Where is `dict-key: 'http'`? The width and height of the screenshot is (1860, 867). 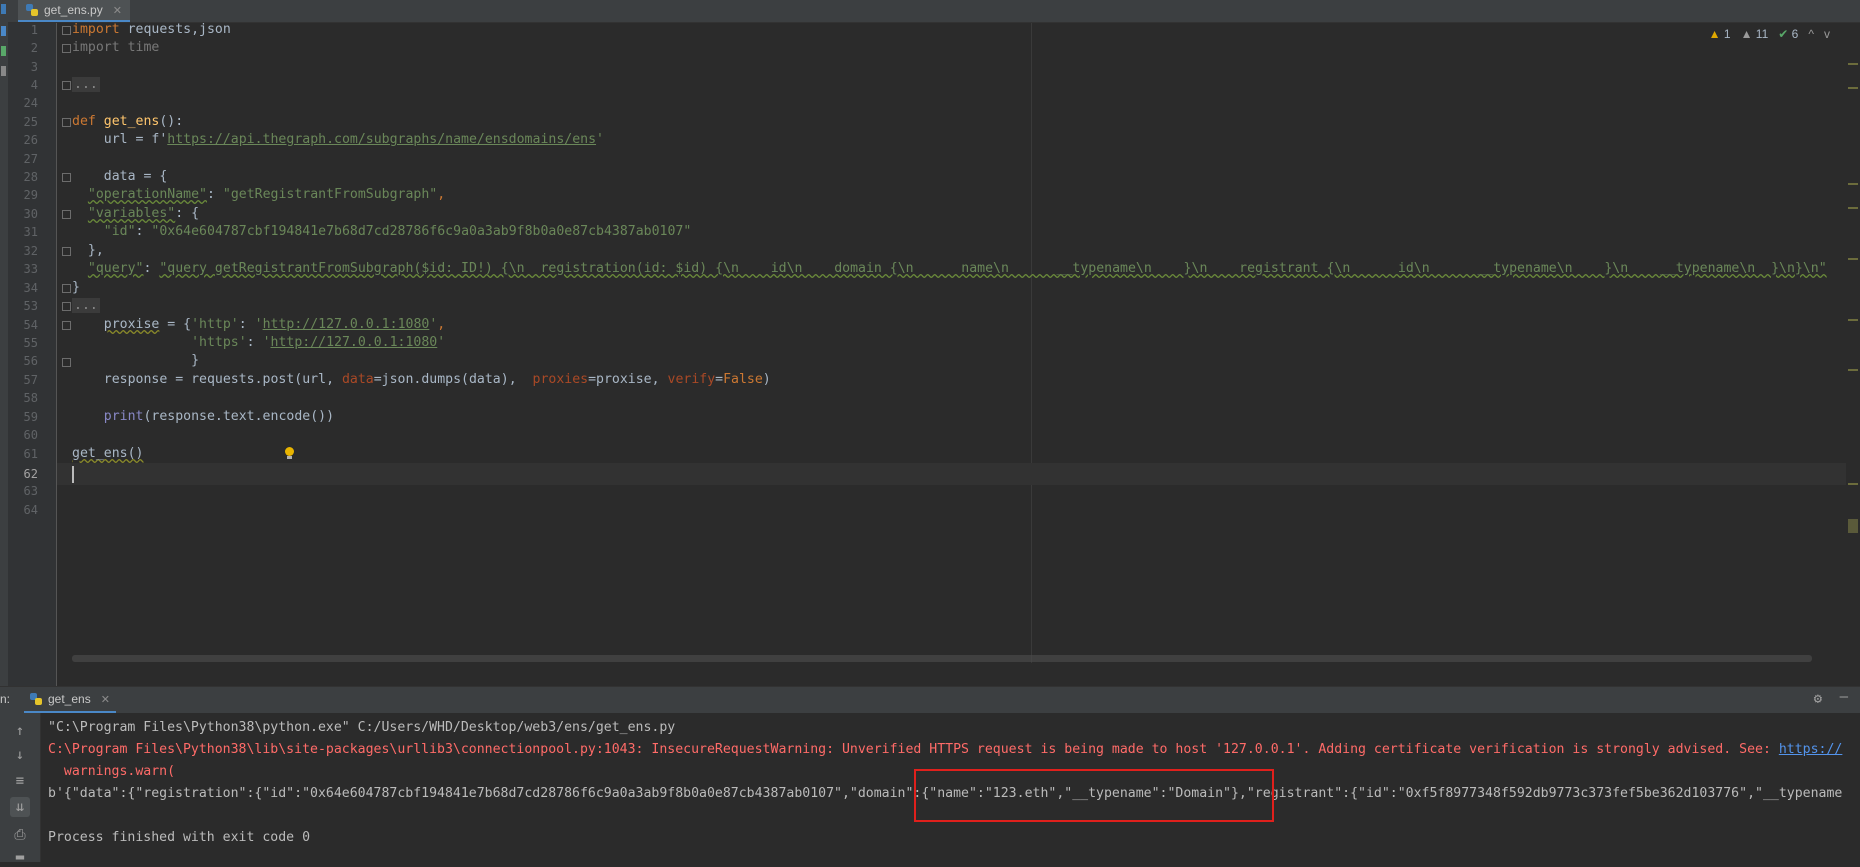
dict-key: 'http' is located at coordinates (215, 324).